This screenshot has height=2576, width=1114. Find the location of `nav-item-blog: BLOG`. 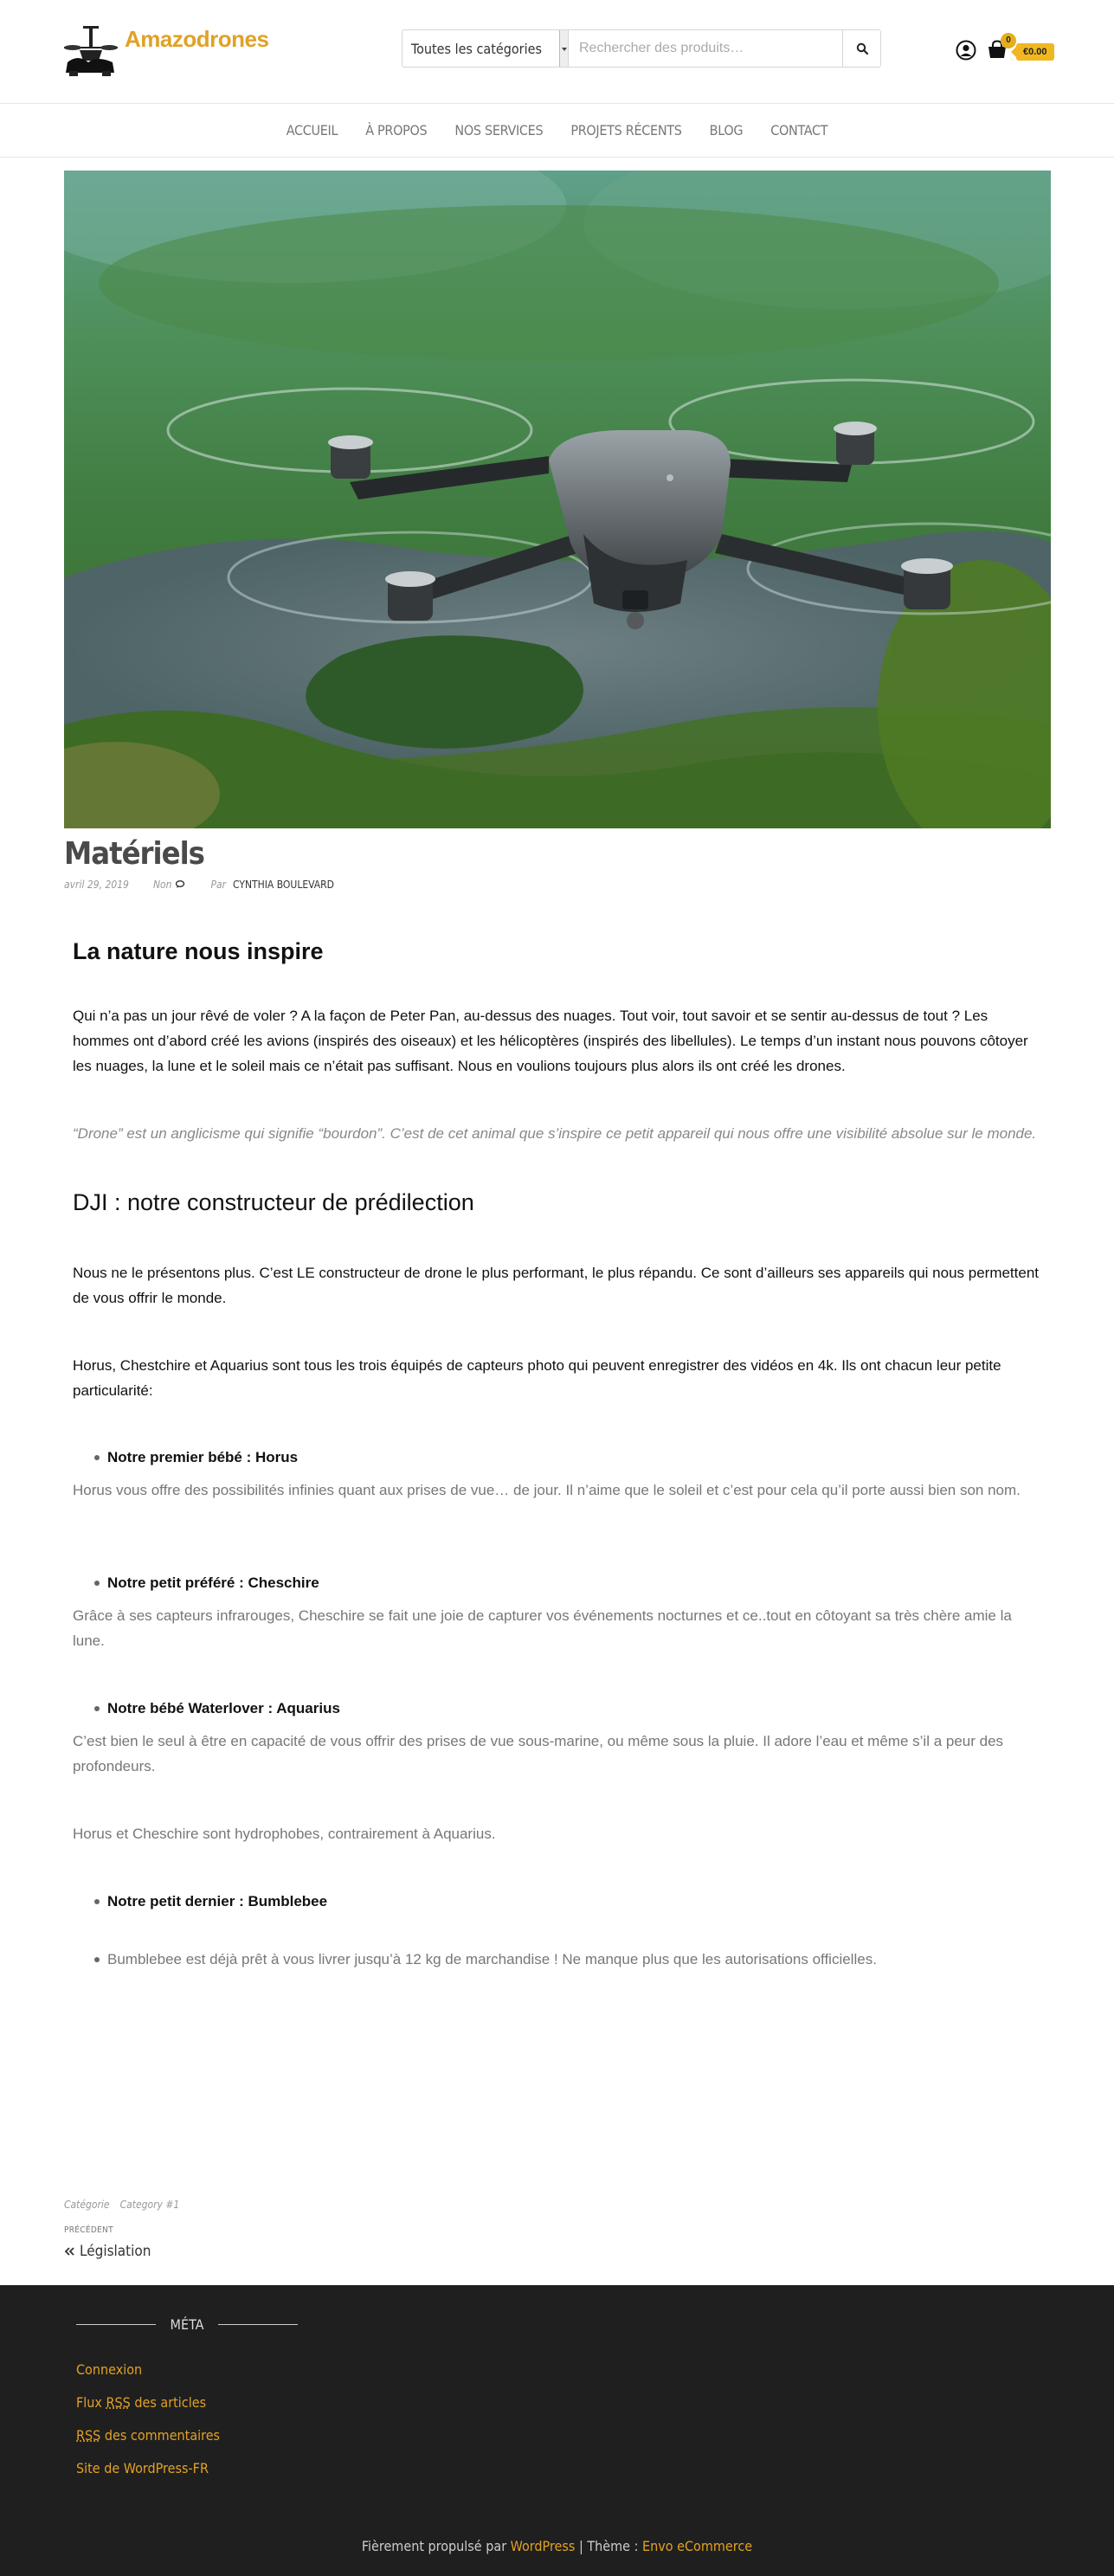

nav-item-blog: BLOG is located at coordinates (726, 130).